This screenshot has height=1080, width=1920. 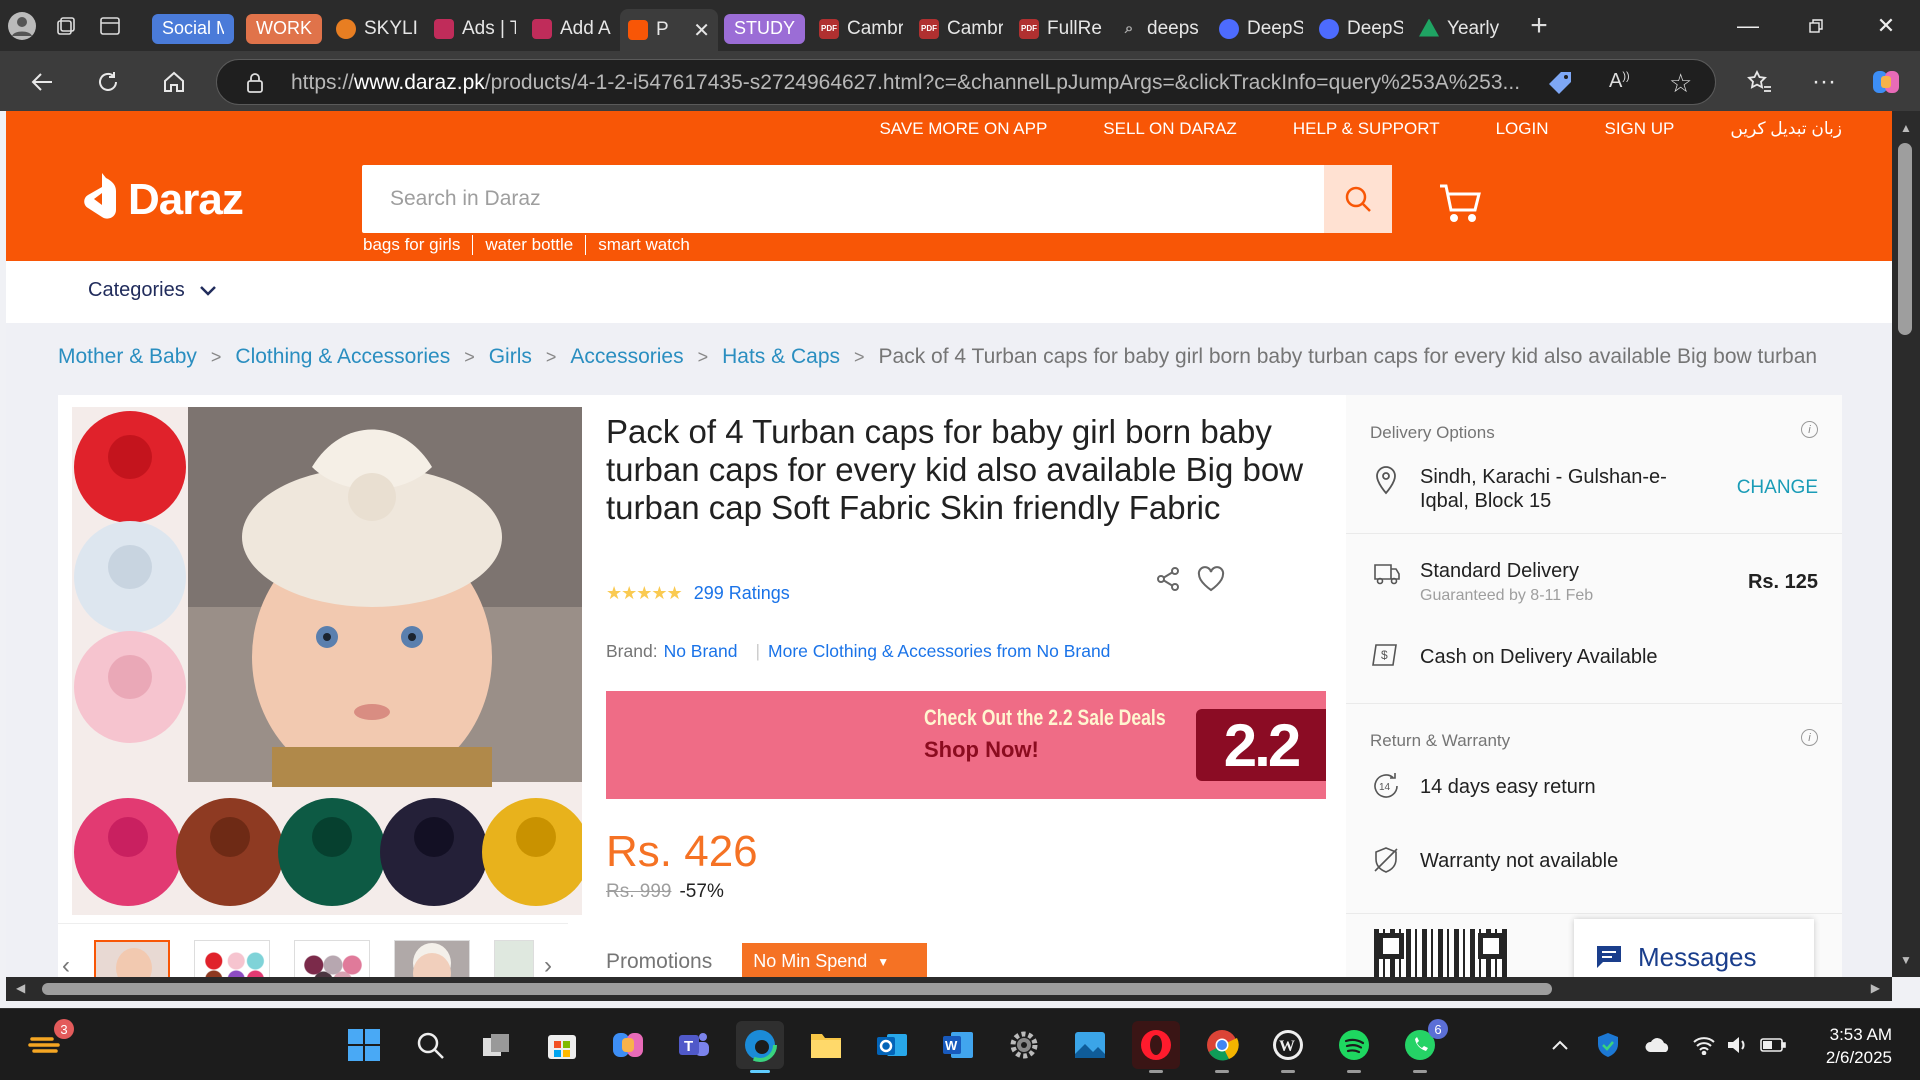 I want to click on cart-icon, so click(x=1460, y=205).